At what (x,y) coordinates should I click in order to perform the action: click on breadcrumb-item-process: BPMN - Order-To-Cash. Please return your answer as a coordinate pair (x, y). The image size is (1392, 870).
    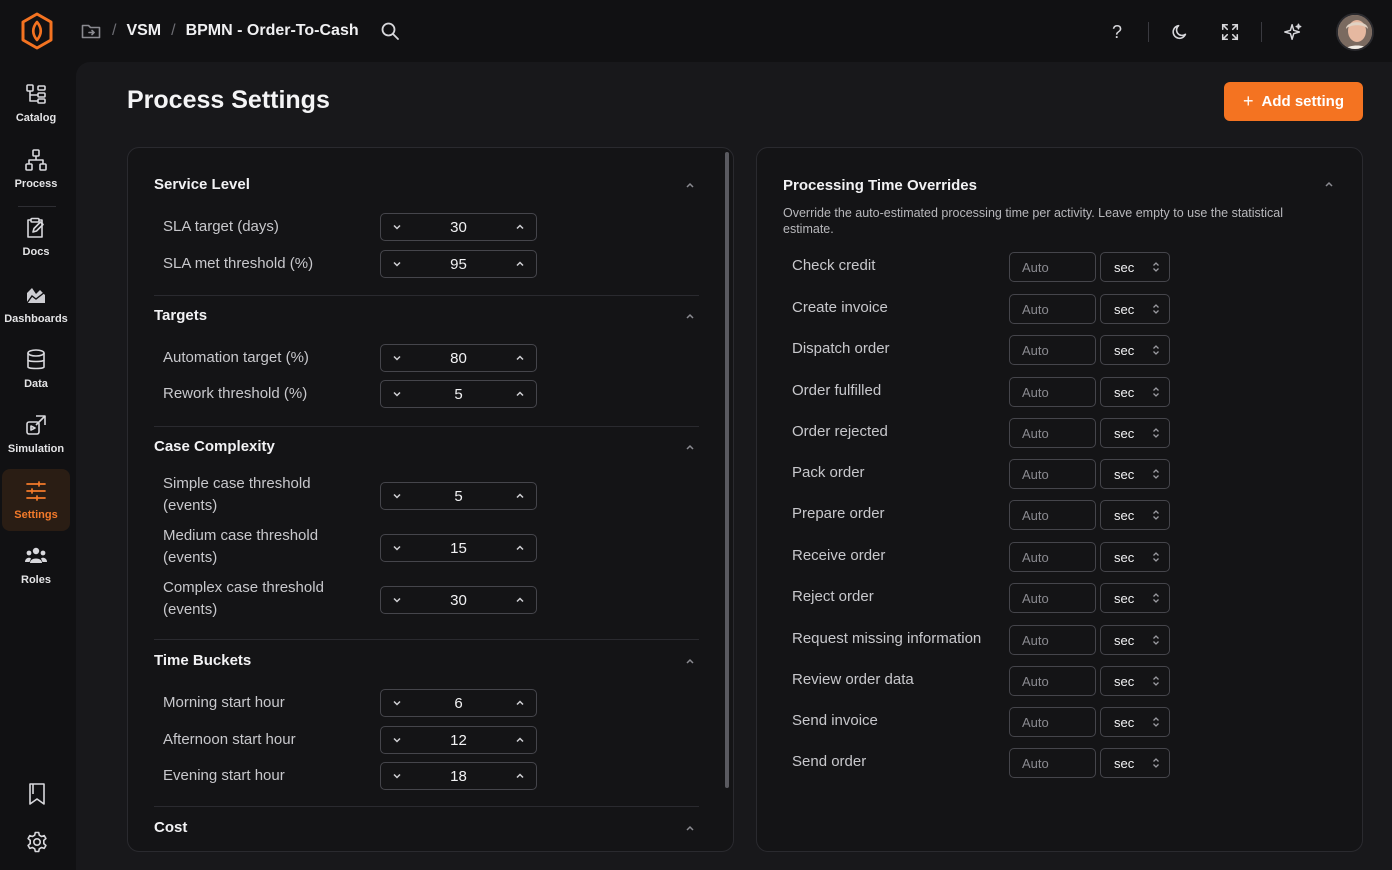
    Looking at the image, I should click on (272, 31).